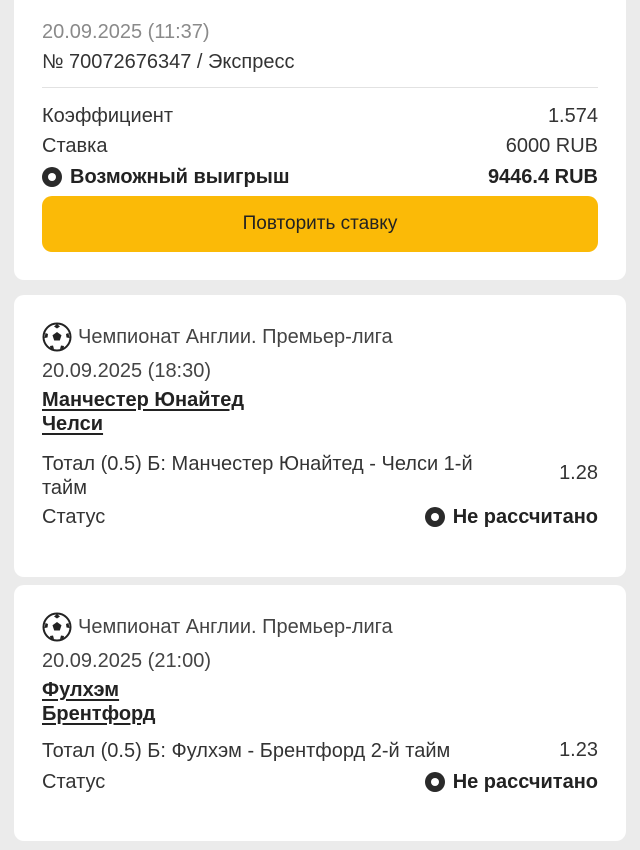 The image size is (640, 850). What do you see at coordinates (320, 177) in the screenshot?
I see `possible-win-row: Возможный выигрыш 9446.4 RUB` at bounding box center [320, 177].